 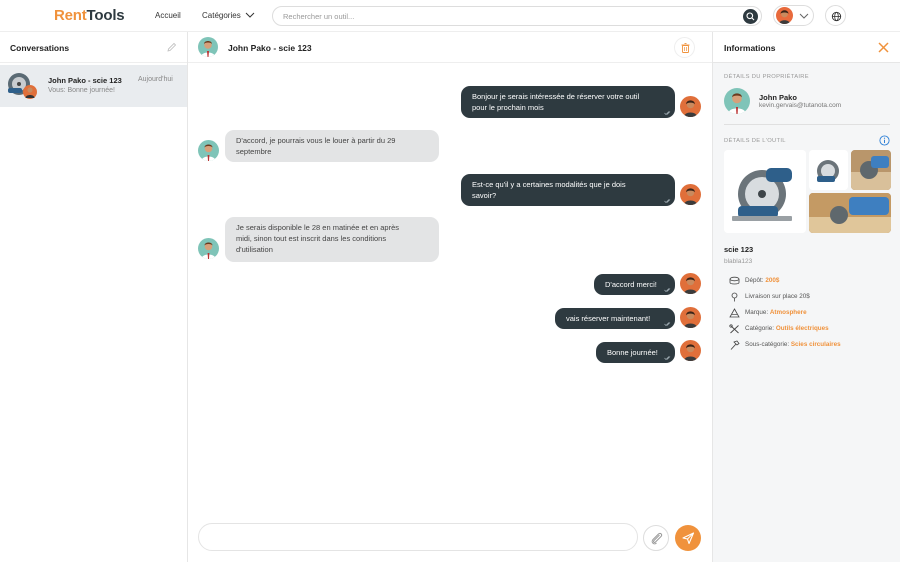 What do you see at coordinates (760, 328) in the screenshot?
I see `category-label: Catégorie:` at bounding box center [760, 328].